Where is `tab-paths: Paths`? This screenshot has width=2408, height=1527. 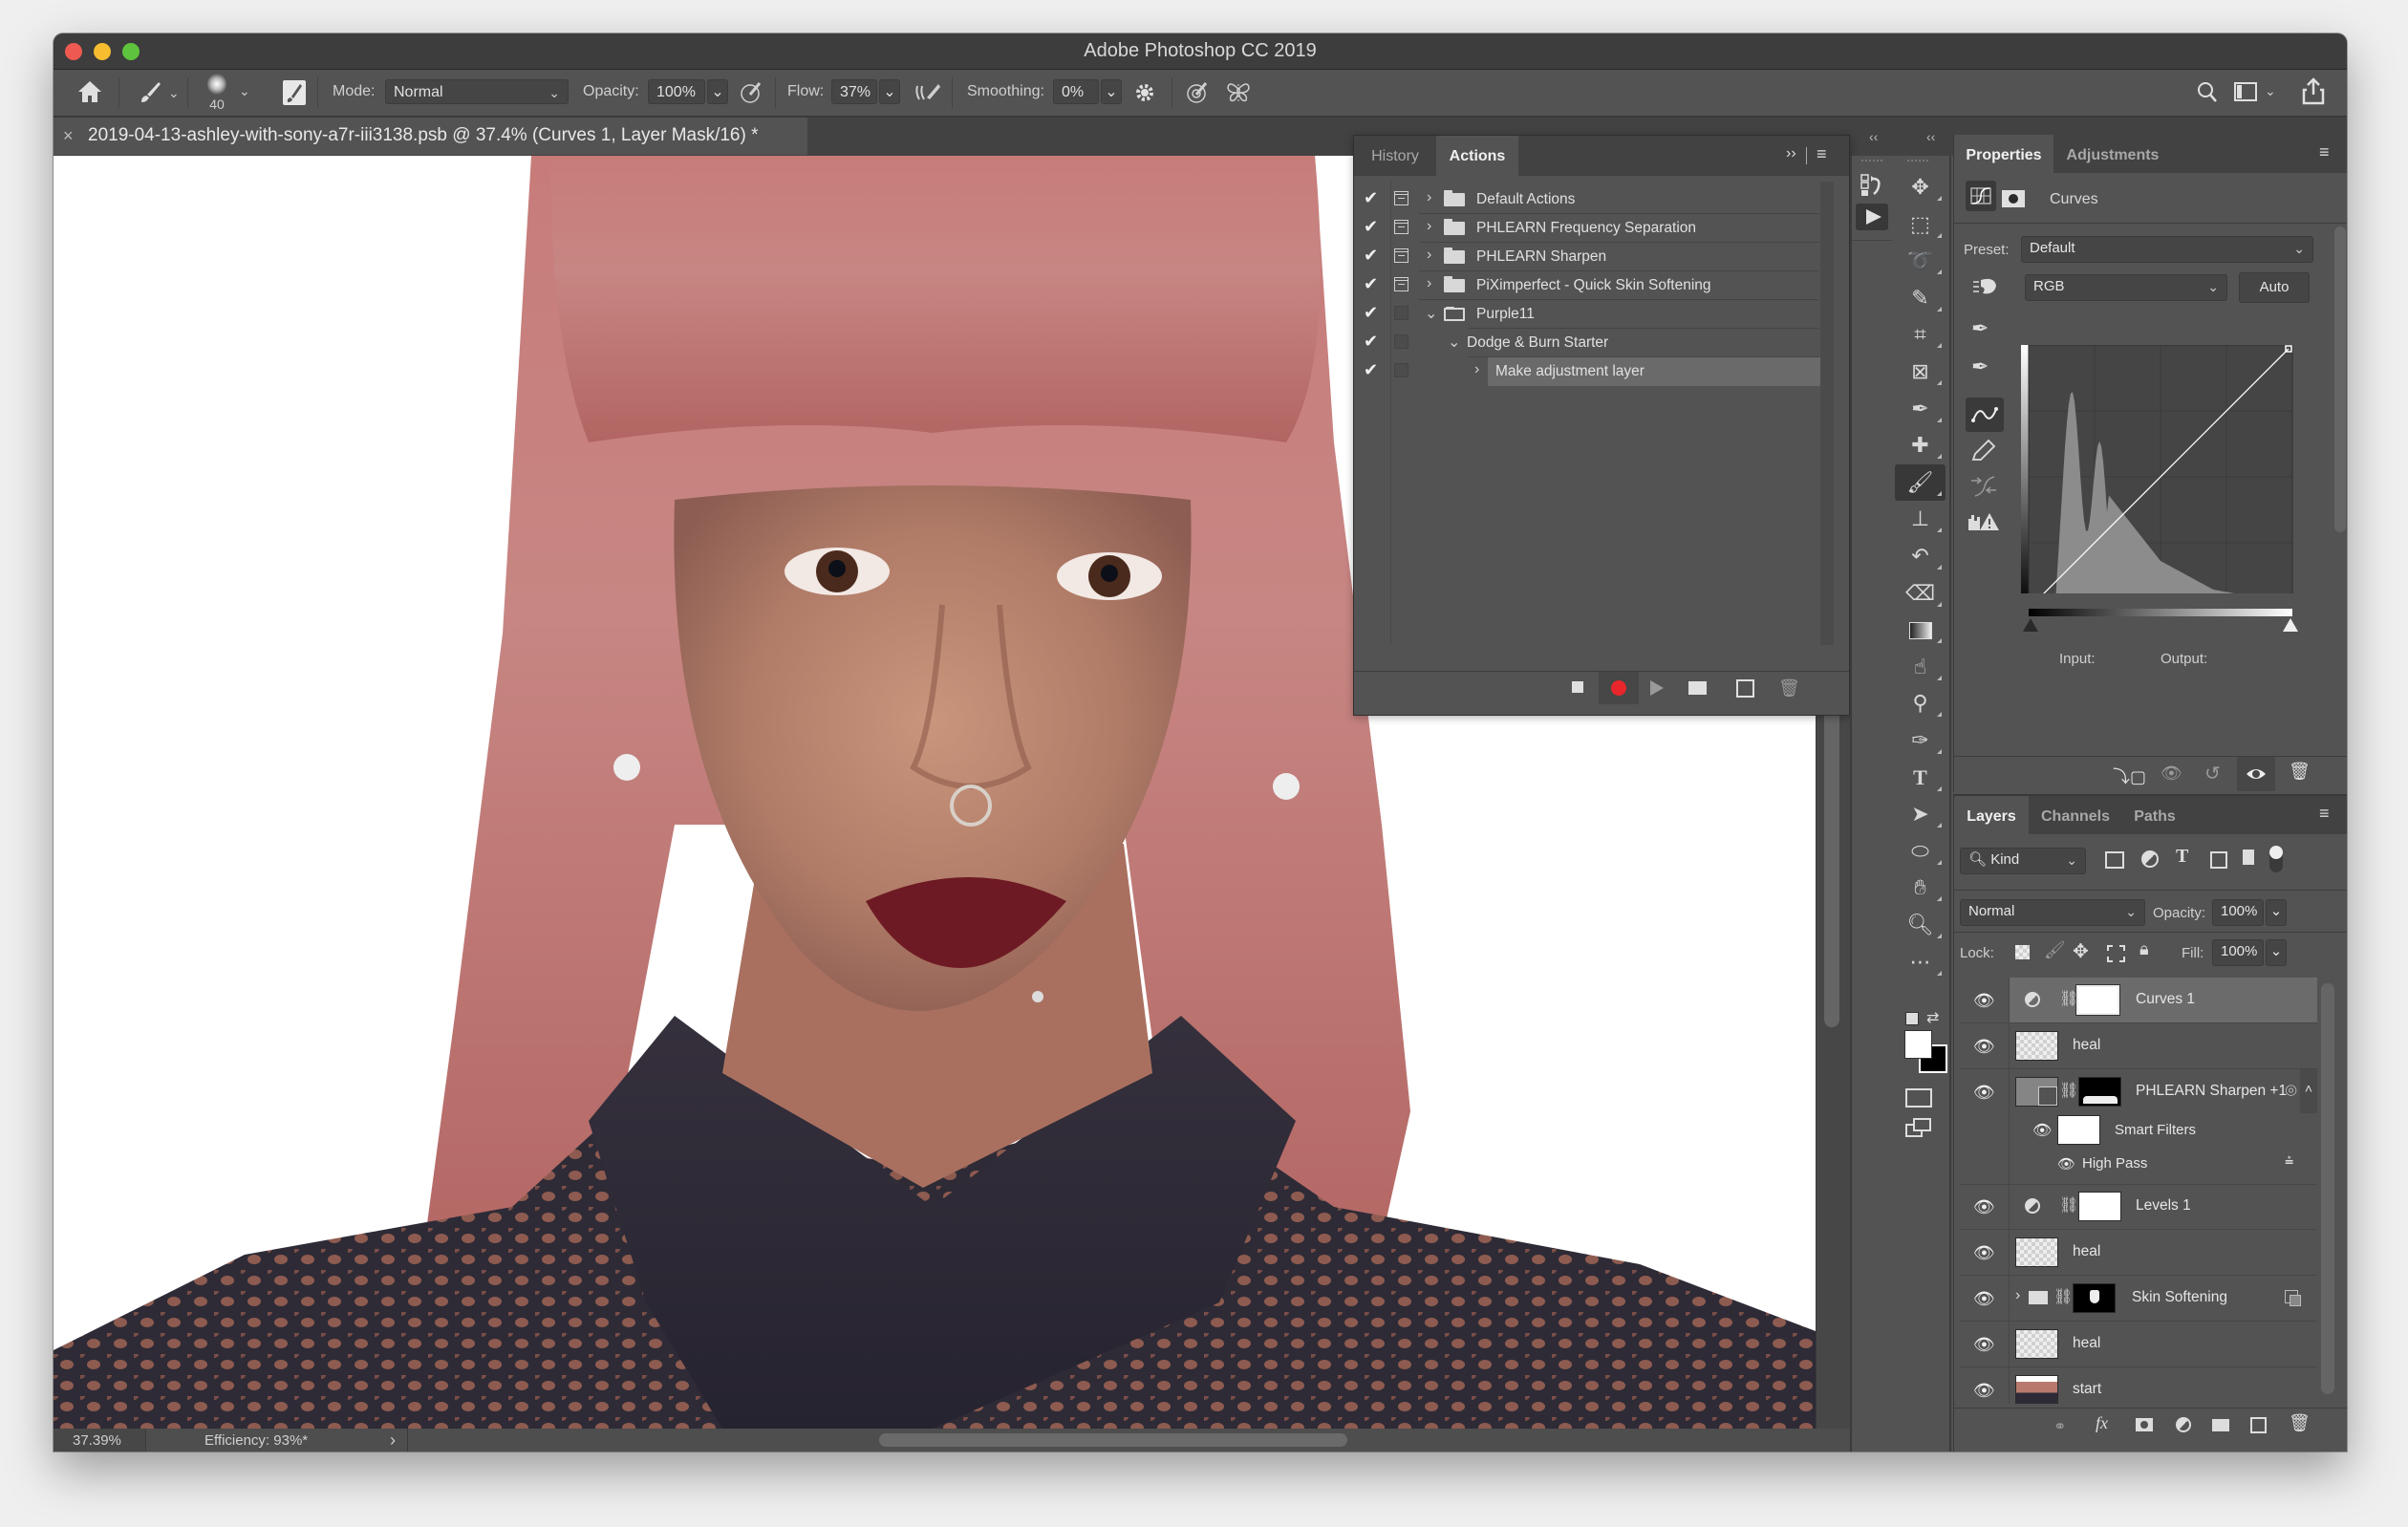 tab-paths: Paths is located at coordinates (2155, 815).